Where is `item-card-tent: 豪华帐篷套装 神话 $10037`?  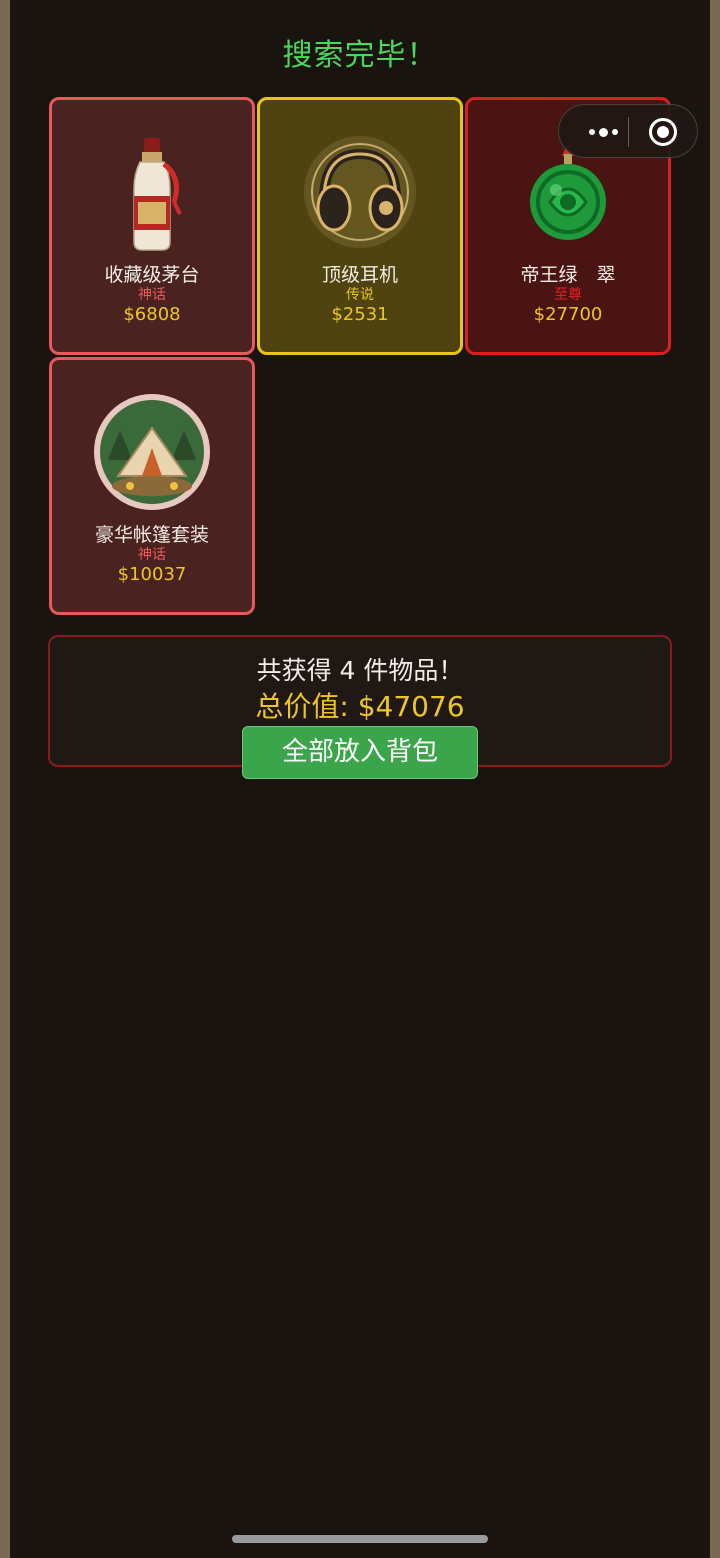
item-card-tent: 豪华帐篷套装 神话 $10037 is located at coordinates (152, 486).